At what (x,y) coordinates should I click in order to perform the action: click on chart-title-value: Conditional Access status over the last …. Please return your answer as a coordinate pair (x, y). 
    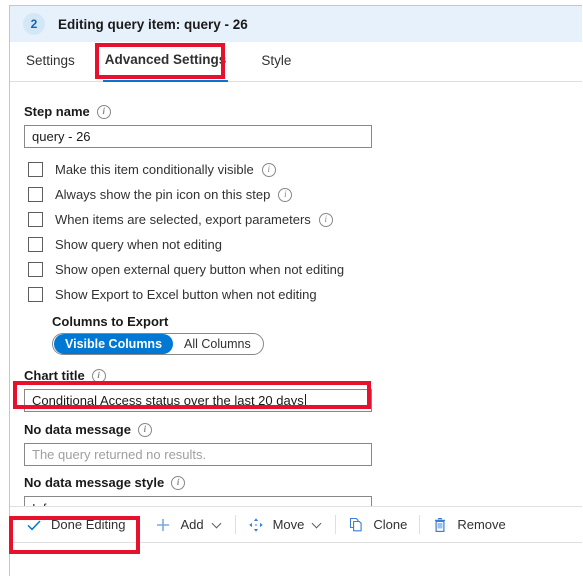
    Looking at the image, I should click on (168, 400).